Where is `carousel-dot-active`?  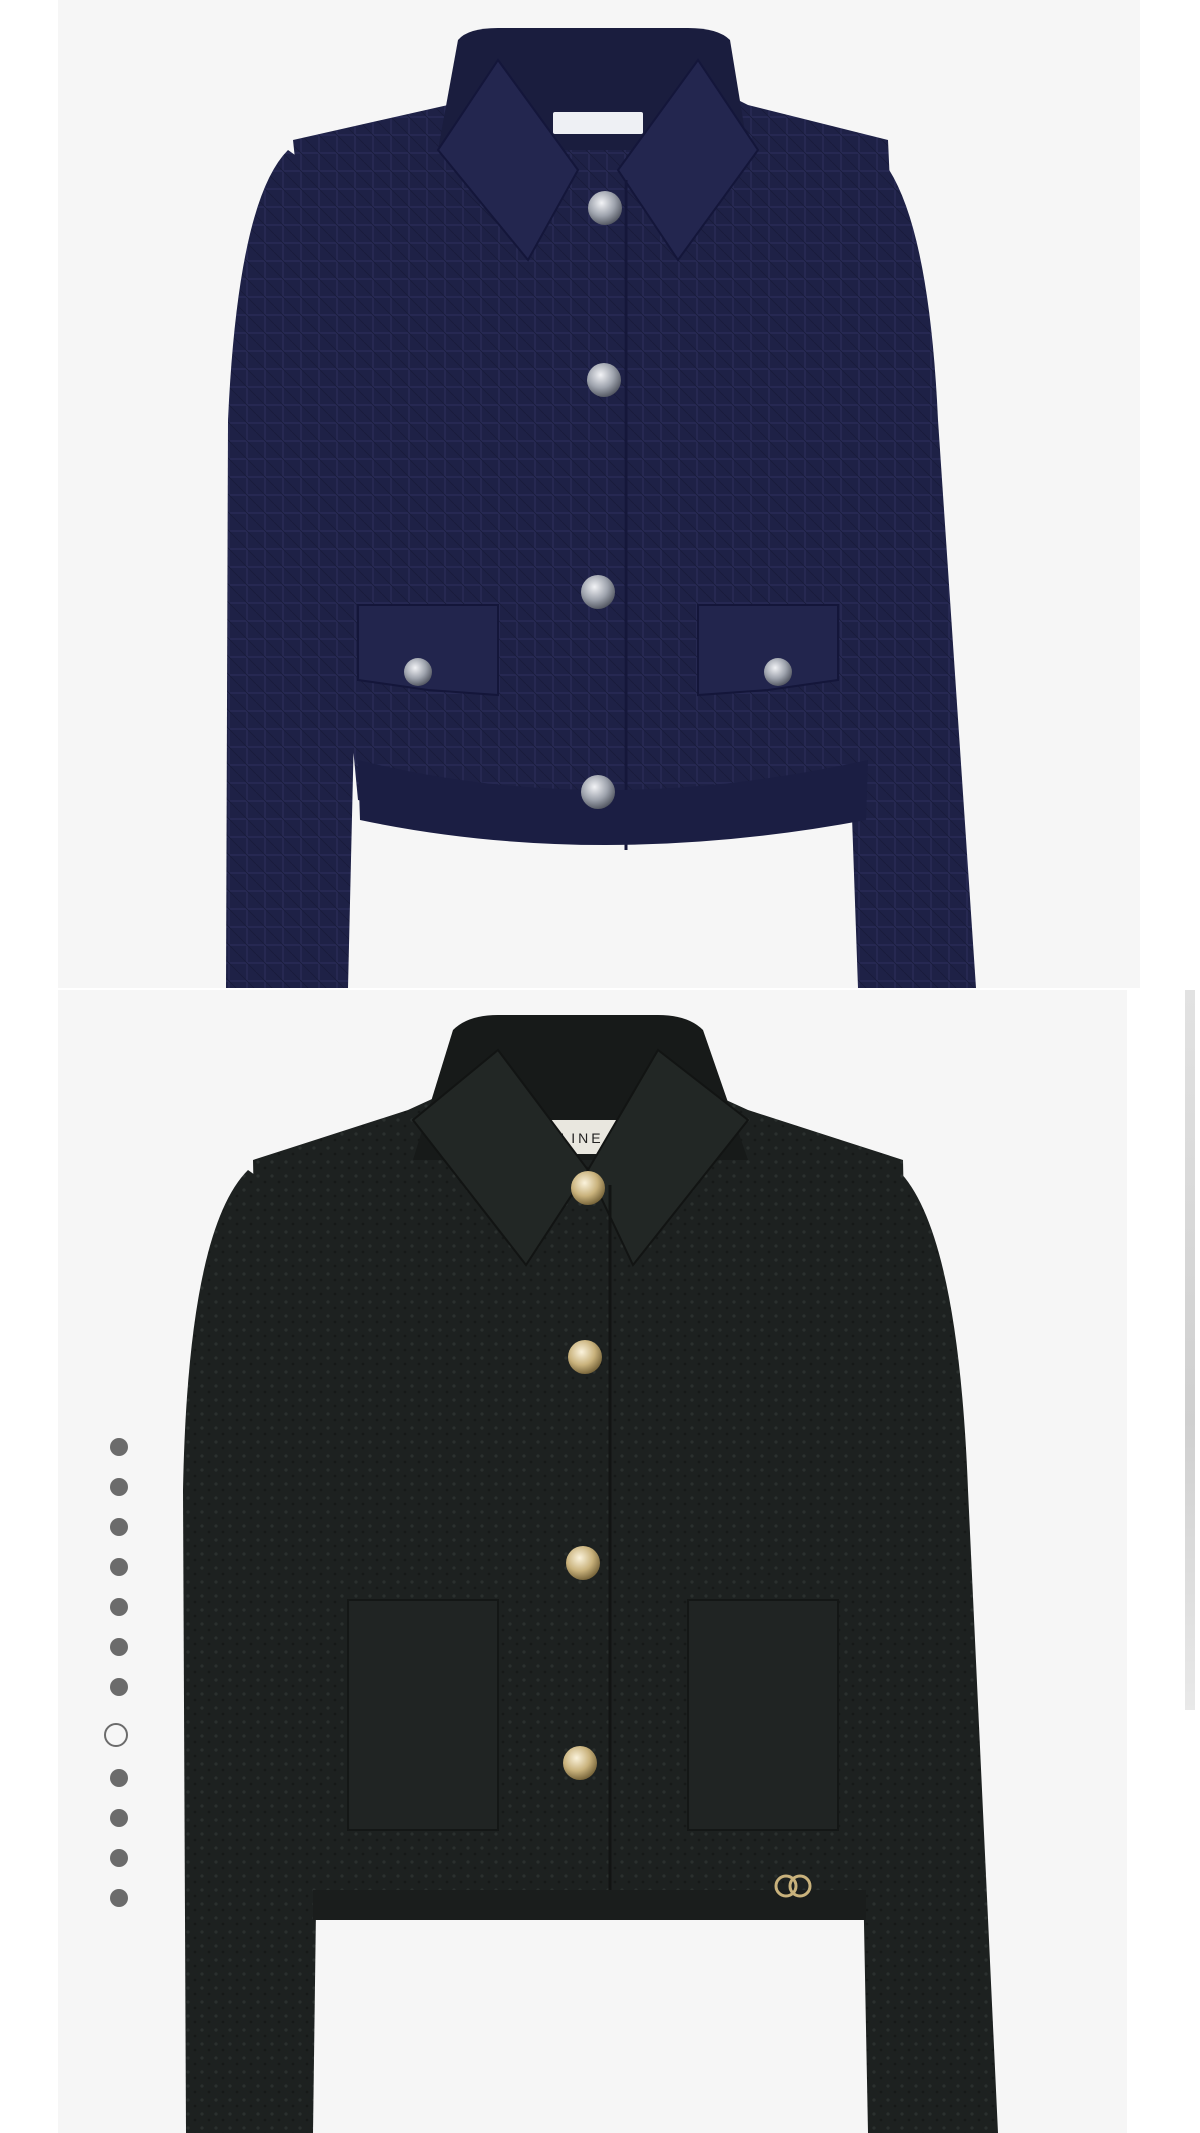 carousel-dot-active is located at coordinates (116, 1735).